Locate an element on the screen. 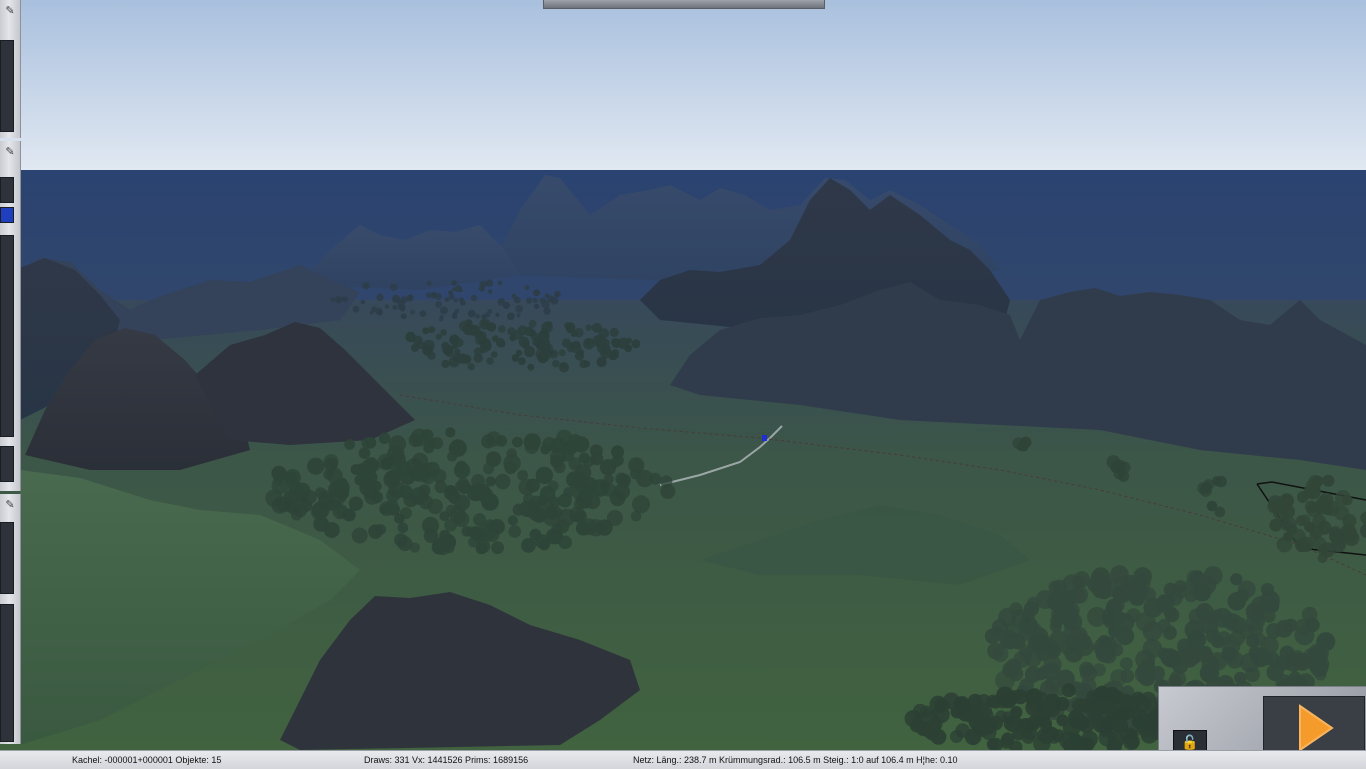  left-dock-panel-3: ✎ is located at coordinates (10, 619).